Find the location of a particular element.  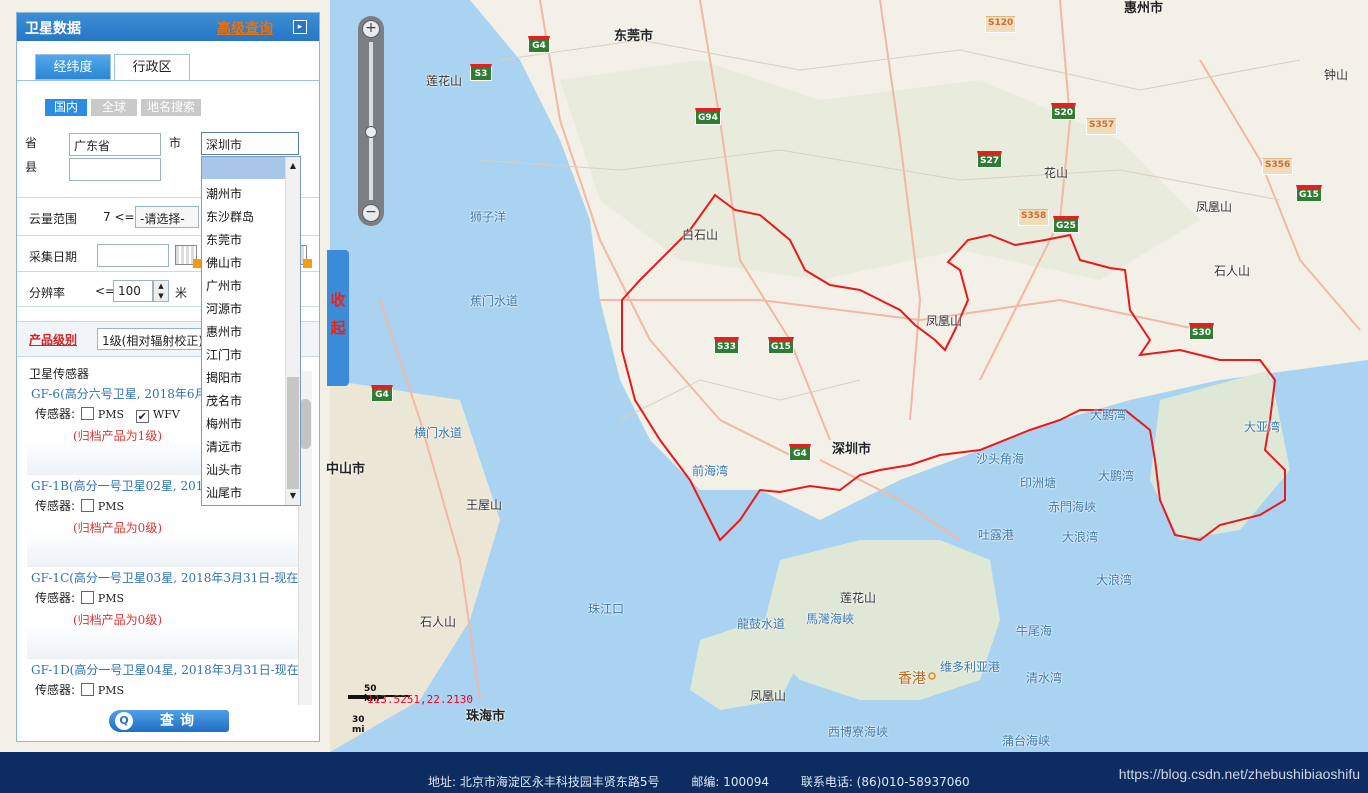

sensor-row: 传感器: PMS ✔ WFV is located at coordinates (110, 414).